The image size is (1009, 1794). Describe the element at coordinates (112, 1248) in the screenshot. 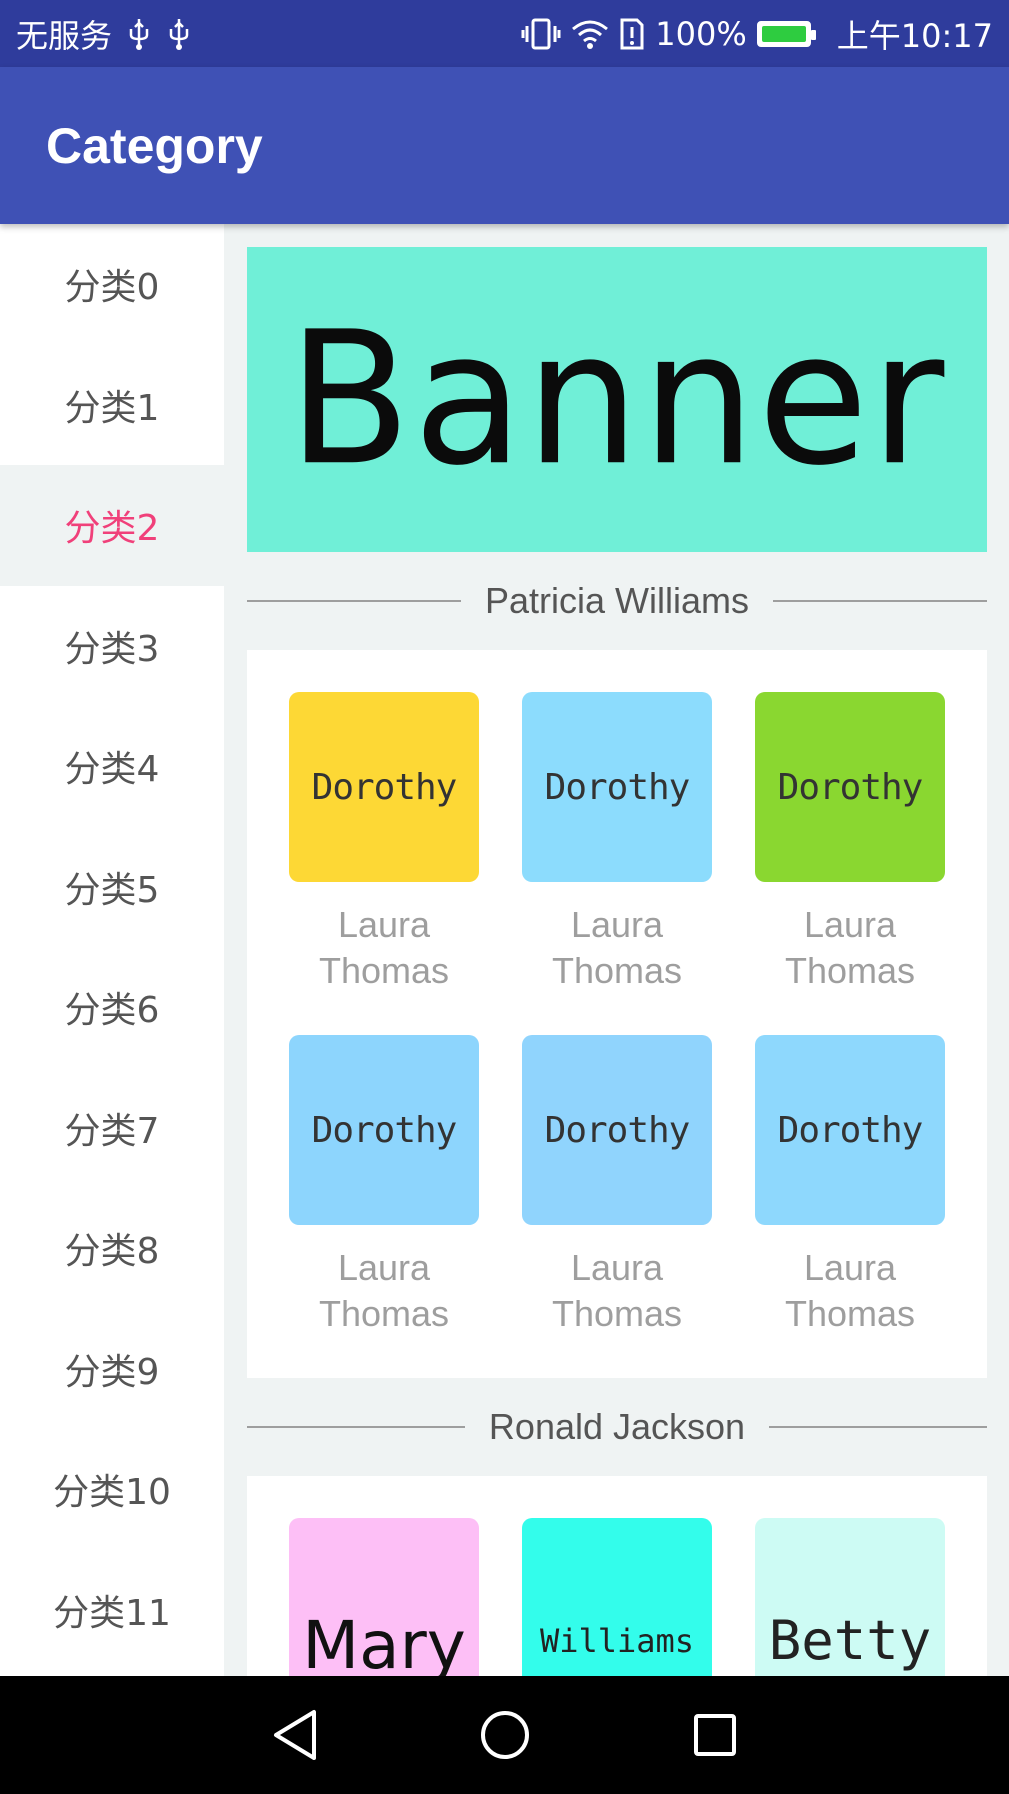

I see `category-item: 分类8` at that location.